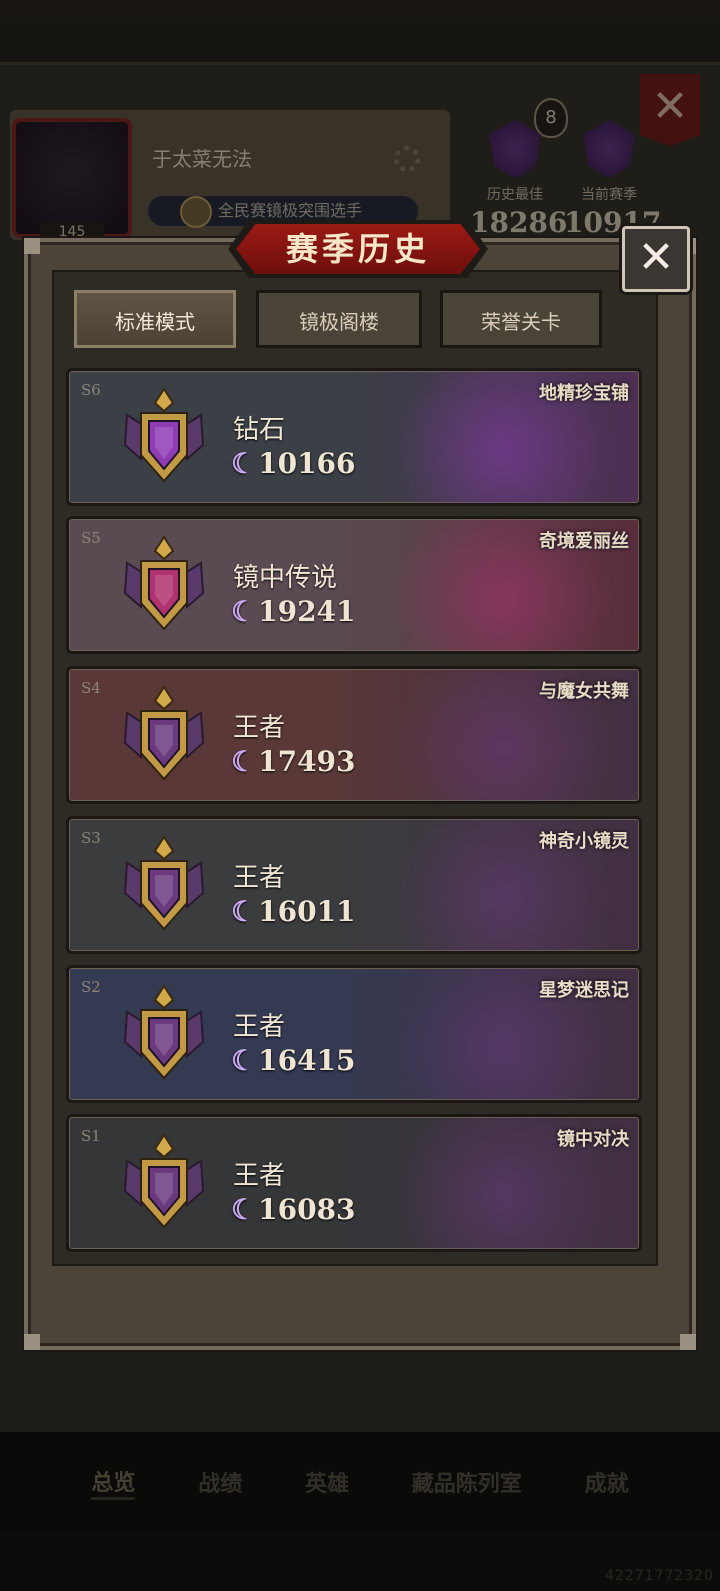 Image resolution: width=720 pixels, height=1591 pixels. What do you see at coordinates (354, 885) in the screenshot?
I see `season-row: S3 神奇小镜灵王者 ☾16011` at bounding box center [354, 885].